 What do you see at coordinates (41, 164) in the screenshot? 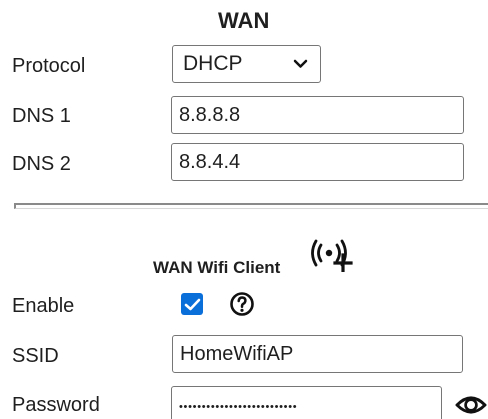
I see `dns2-label: DNS 2` at bounding box center [41, 164].